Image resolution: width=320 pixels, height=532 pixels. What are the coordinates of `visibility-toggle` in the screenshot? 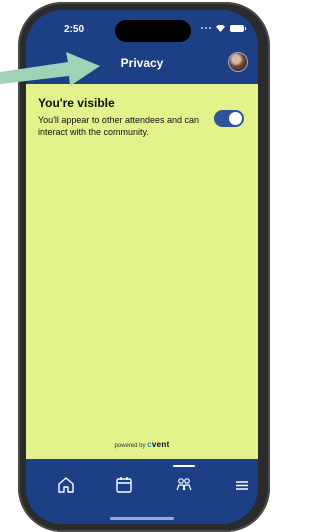 It's located at (229, 118).